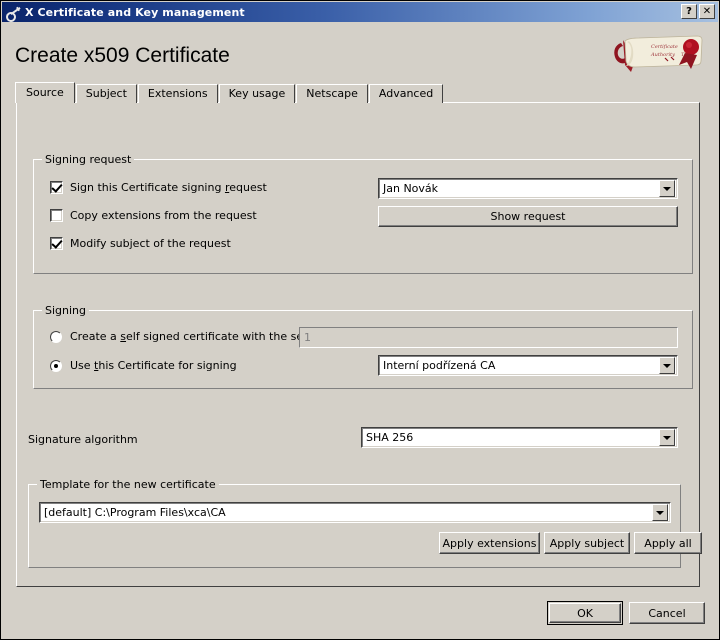 This screenshot has width=720, height=640. I want to click on tab-extensions: Extensions, so click(177, 93).